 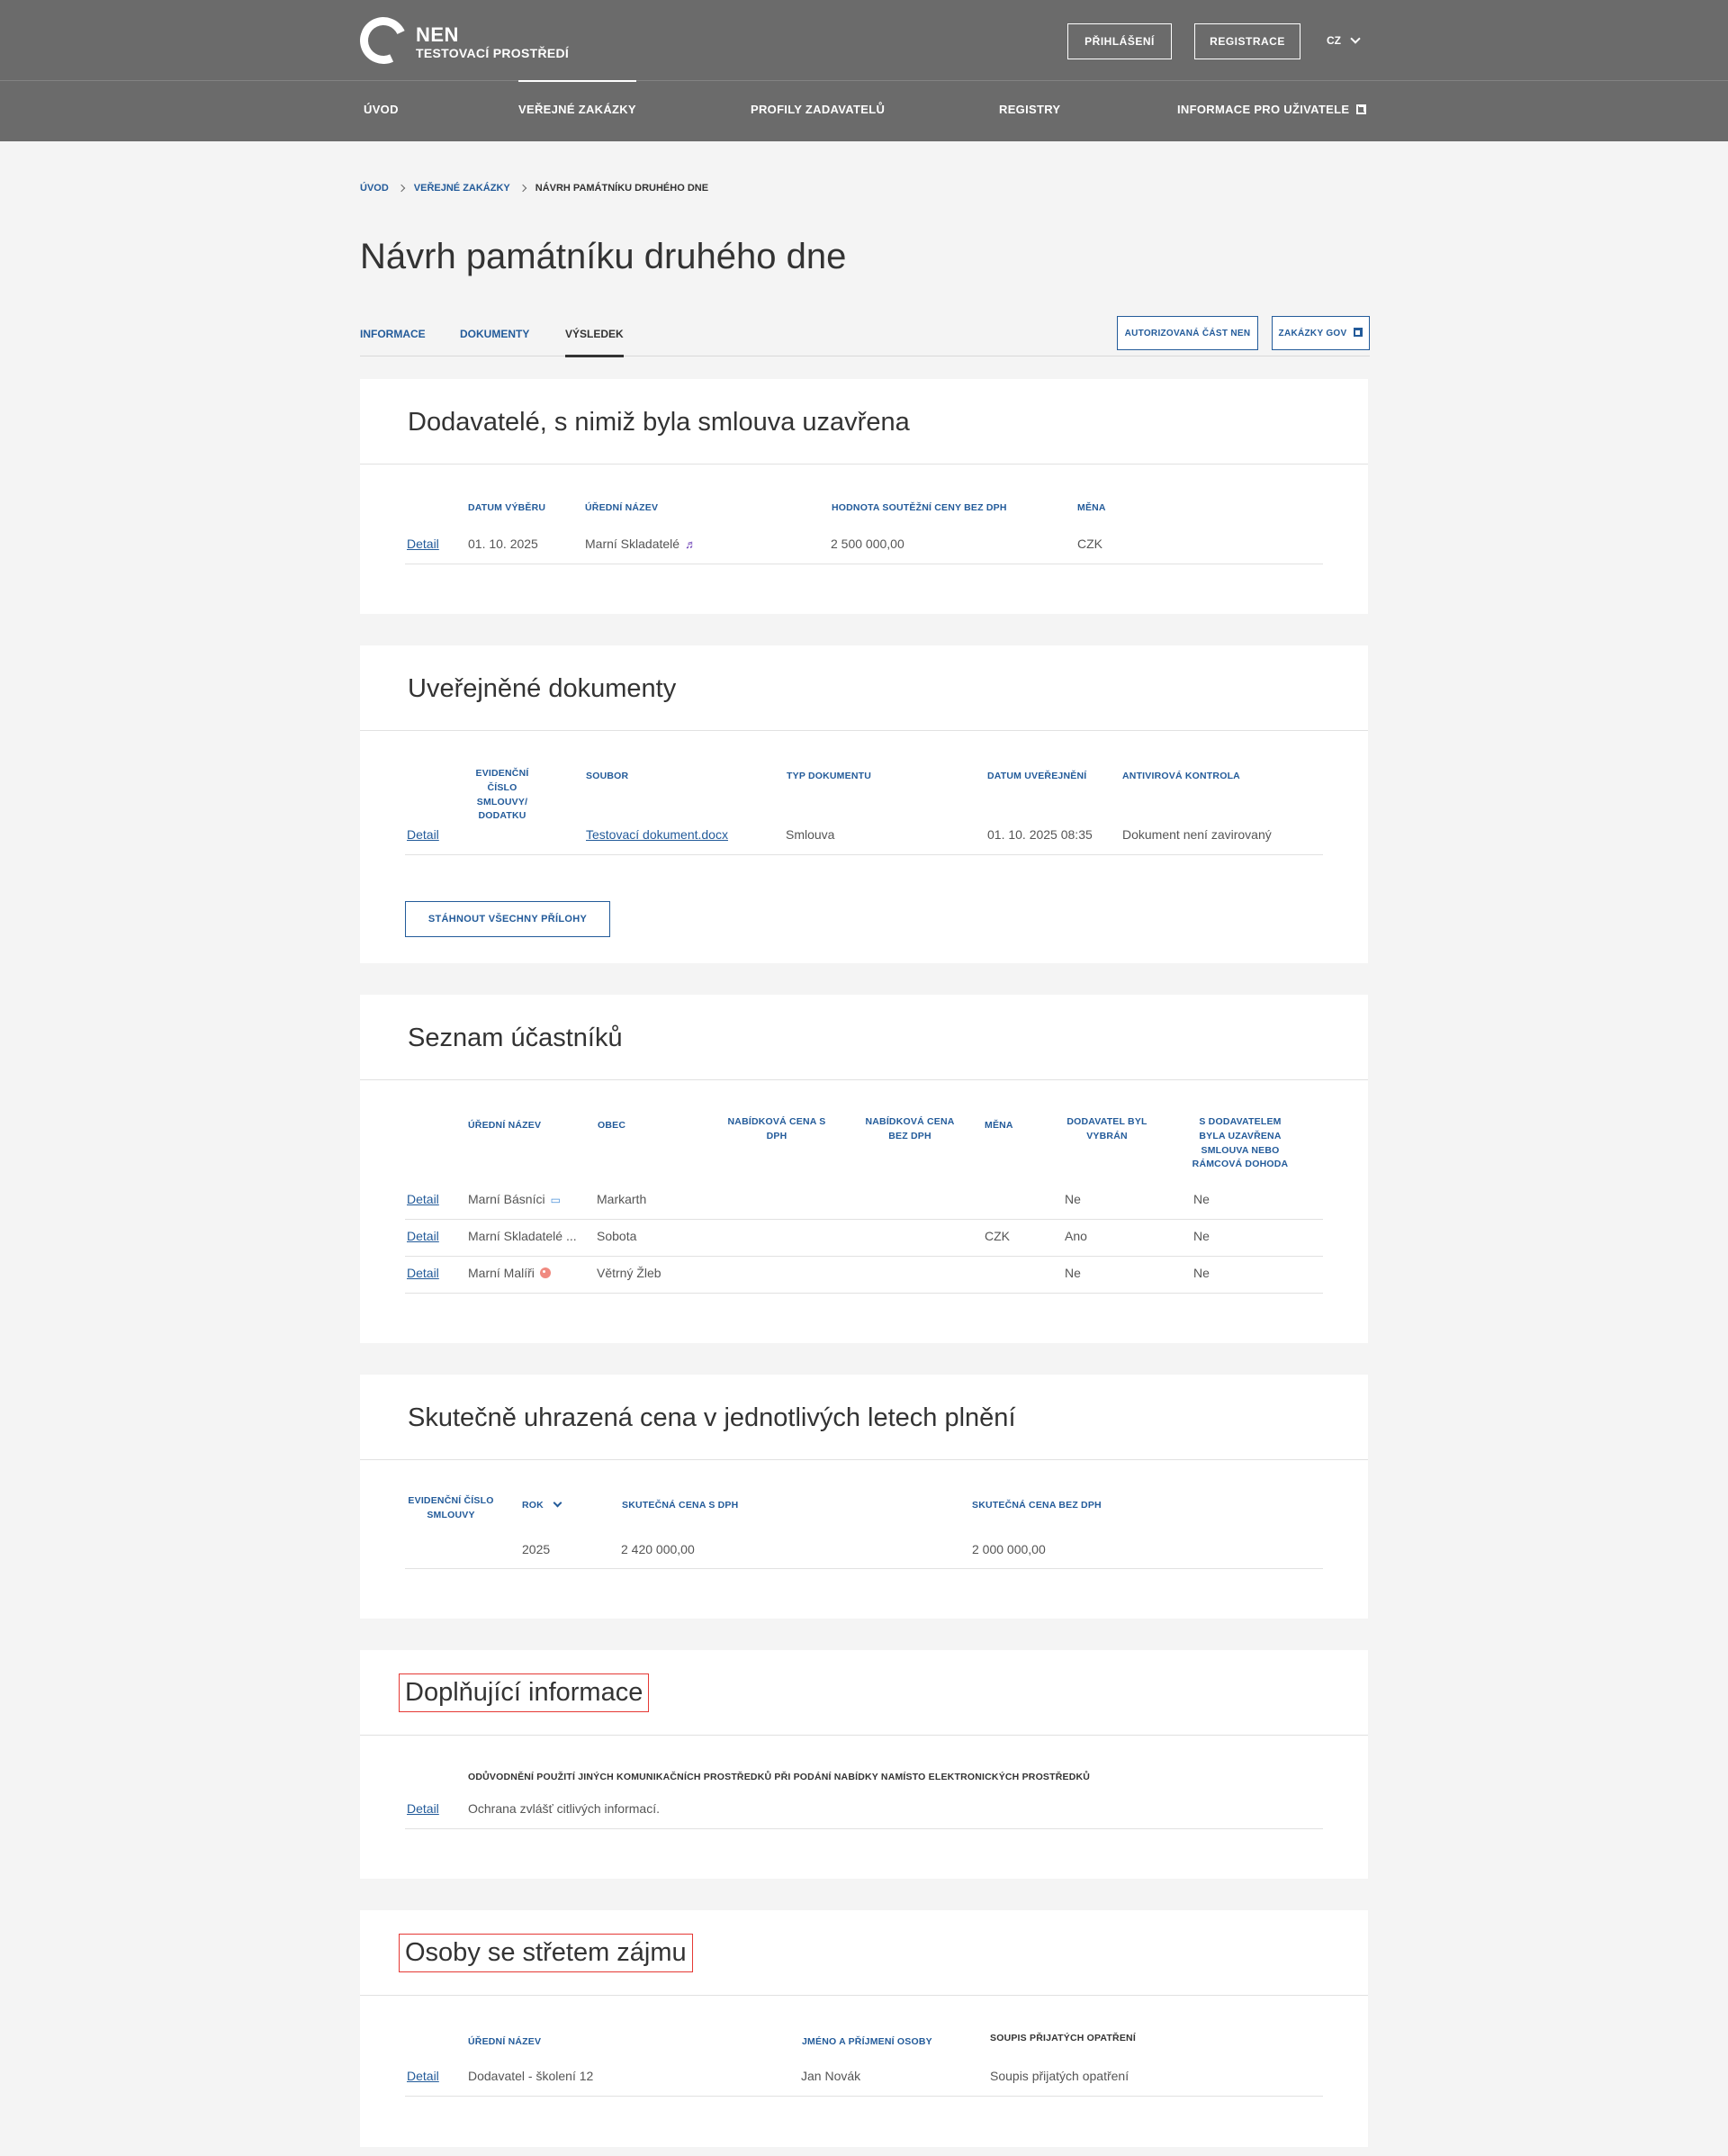 What do you see at coordinates (525, 1692) in the screenshot?
I see `additional-info-title: Doplňující informace` at bounding box center [525, 1692].